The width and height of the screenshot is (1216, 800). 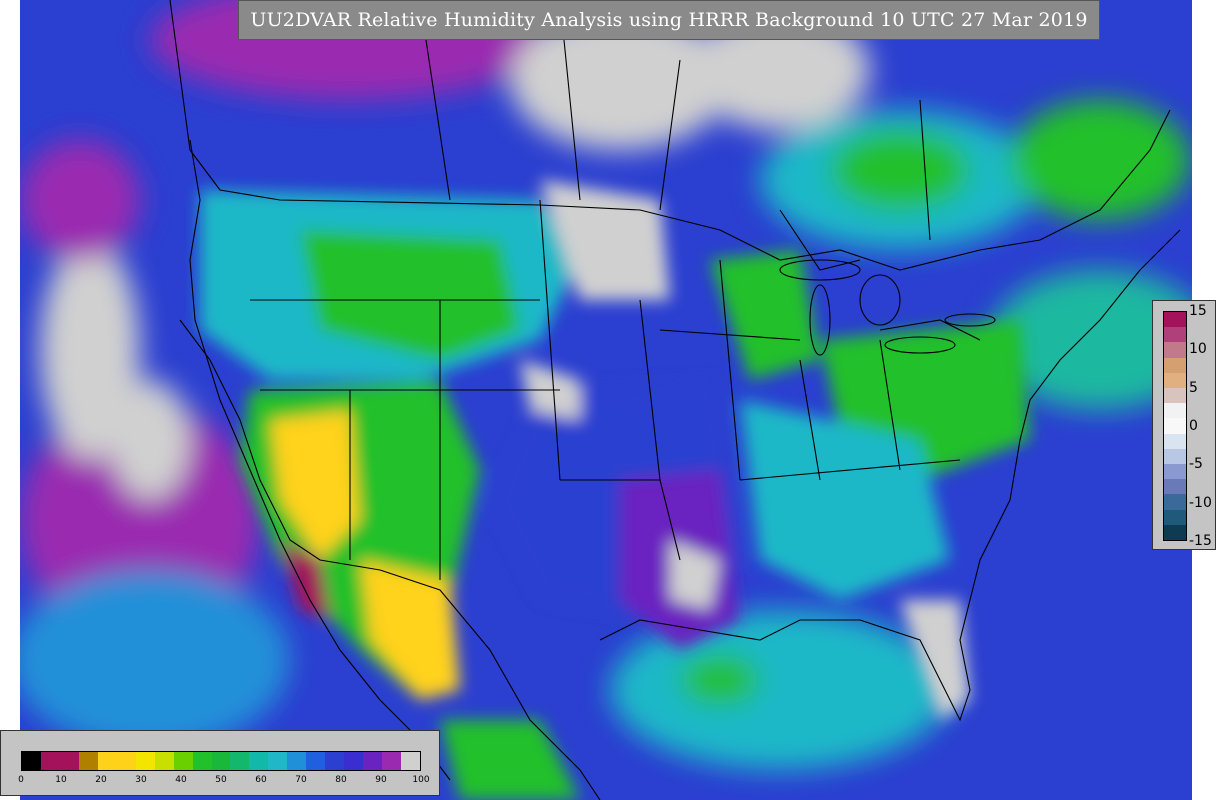 I want to click on increment-colorbar-legend: 15 10 5 0 -5 -10 -15, so click(x=1184, y=425).